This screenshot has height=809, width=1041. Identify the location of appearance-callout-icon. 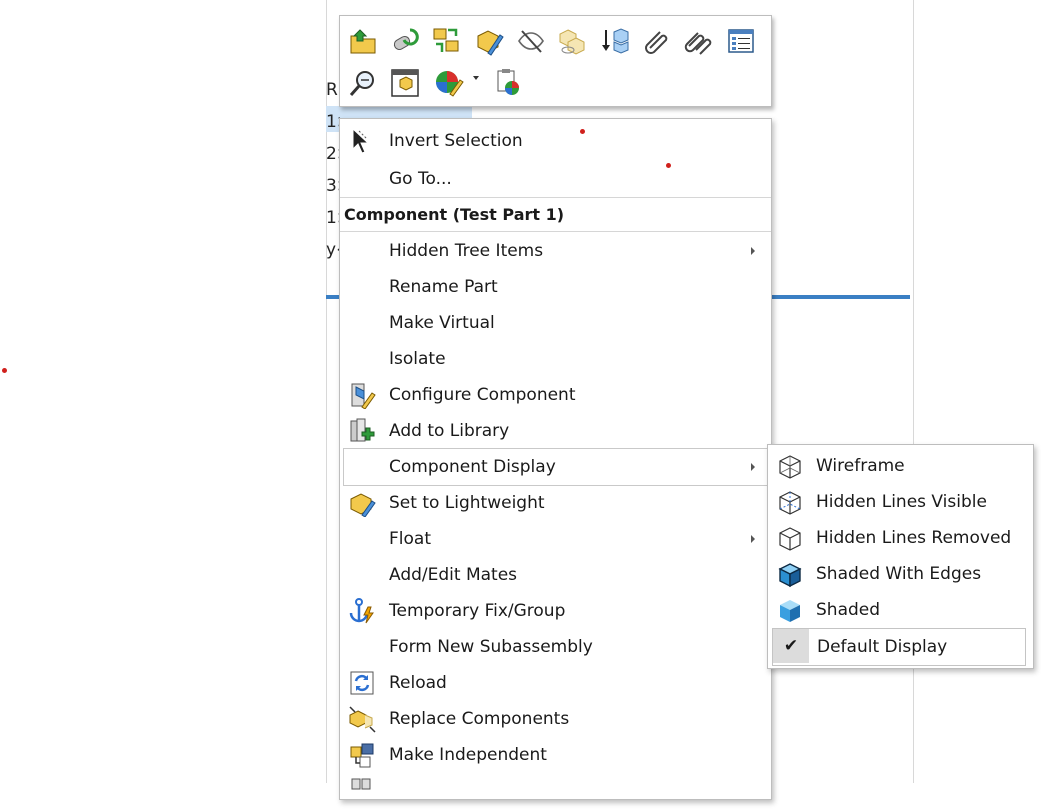
(509, 83).